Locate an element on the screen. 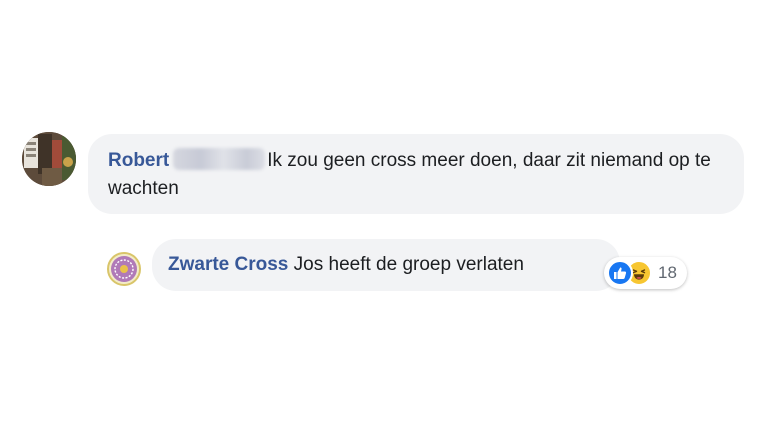 Image resolution: width=760 pixels, height=428 pixels. reactions-summary: 18 is located at coordinates (645, 273).